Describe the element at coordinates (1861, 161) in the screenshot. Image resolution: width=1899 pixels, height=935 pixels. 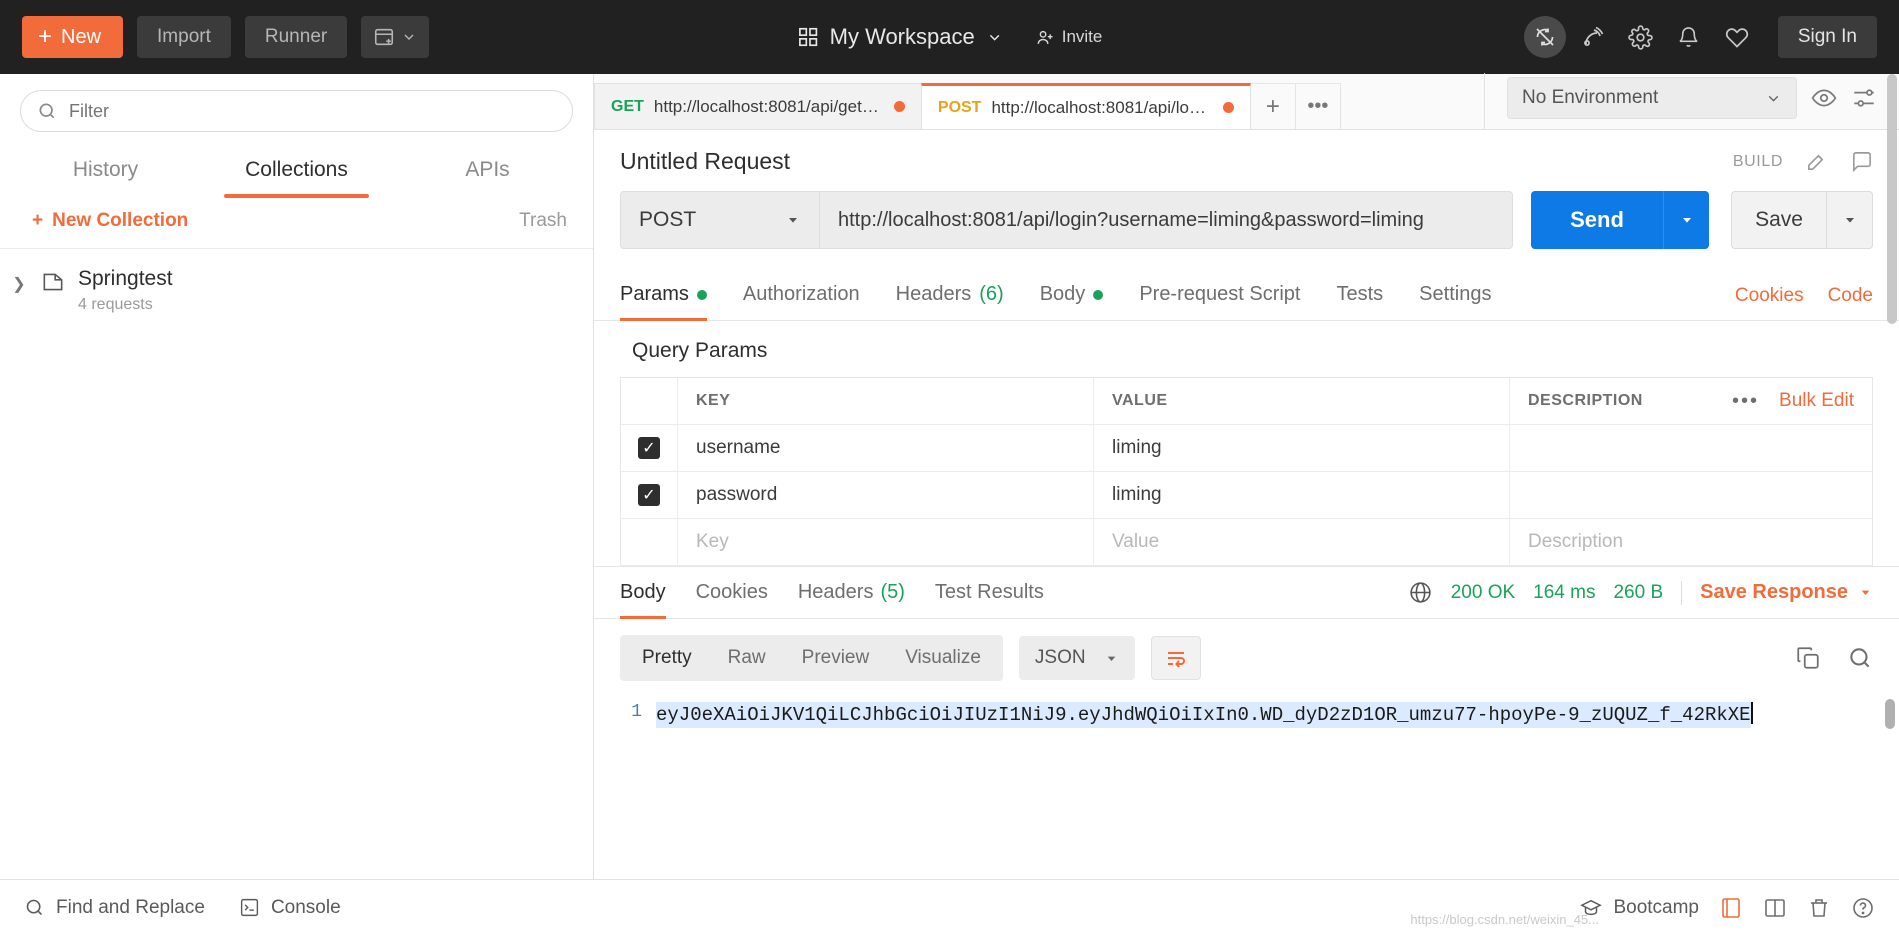
I see `comment-icon` at that location.